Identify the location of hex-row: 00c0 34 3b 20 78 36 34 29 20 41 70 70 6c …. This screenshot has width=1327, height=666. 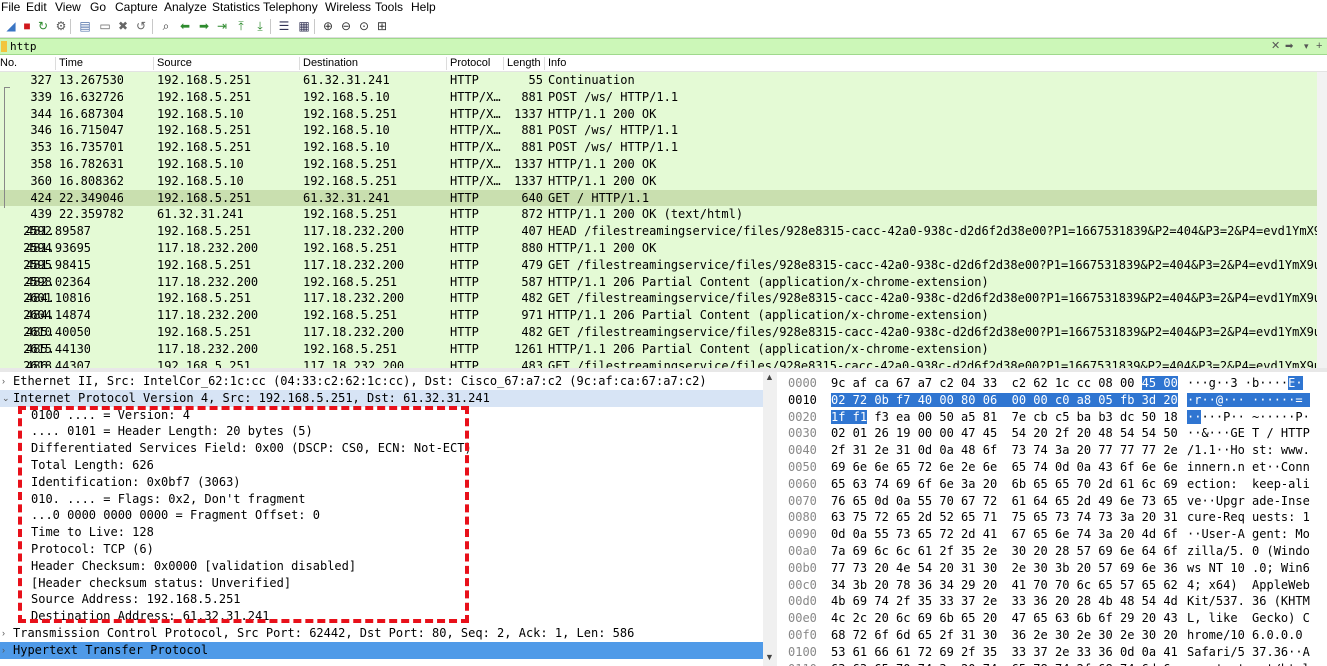
(1052, 585).